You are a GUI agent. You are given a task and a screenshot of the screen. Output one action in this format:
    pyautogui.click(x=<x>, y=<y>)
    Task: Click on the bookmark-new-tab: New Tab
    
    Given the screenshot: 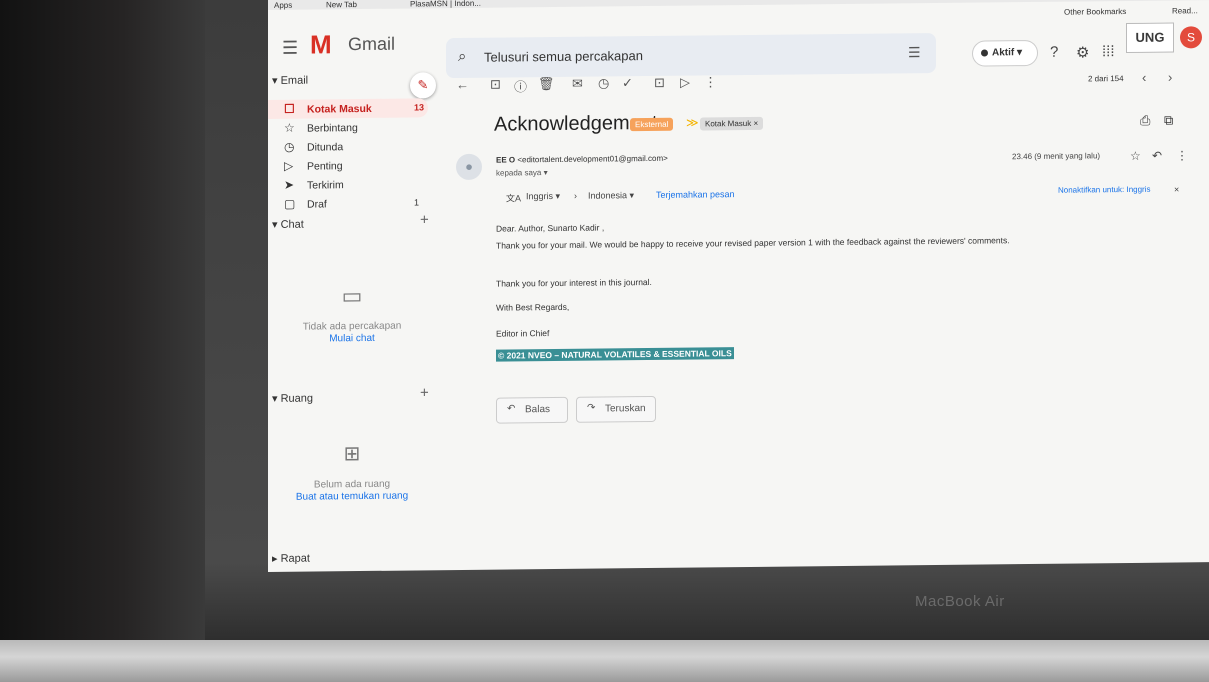 What is the action you would take?
    pyautogui.click(x=341, y=4)
    